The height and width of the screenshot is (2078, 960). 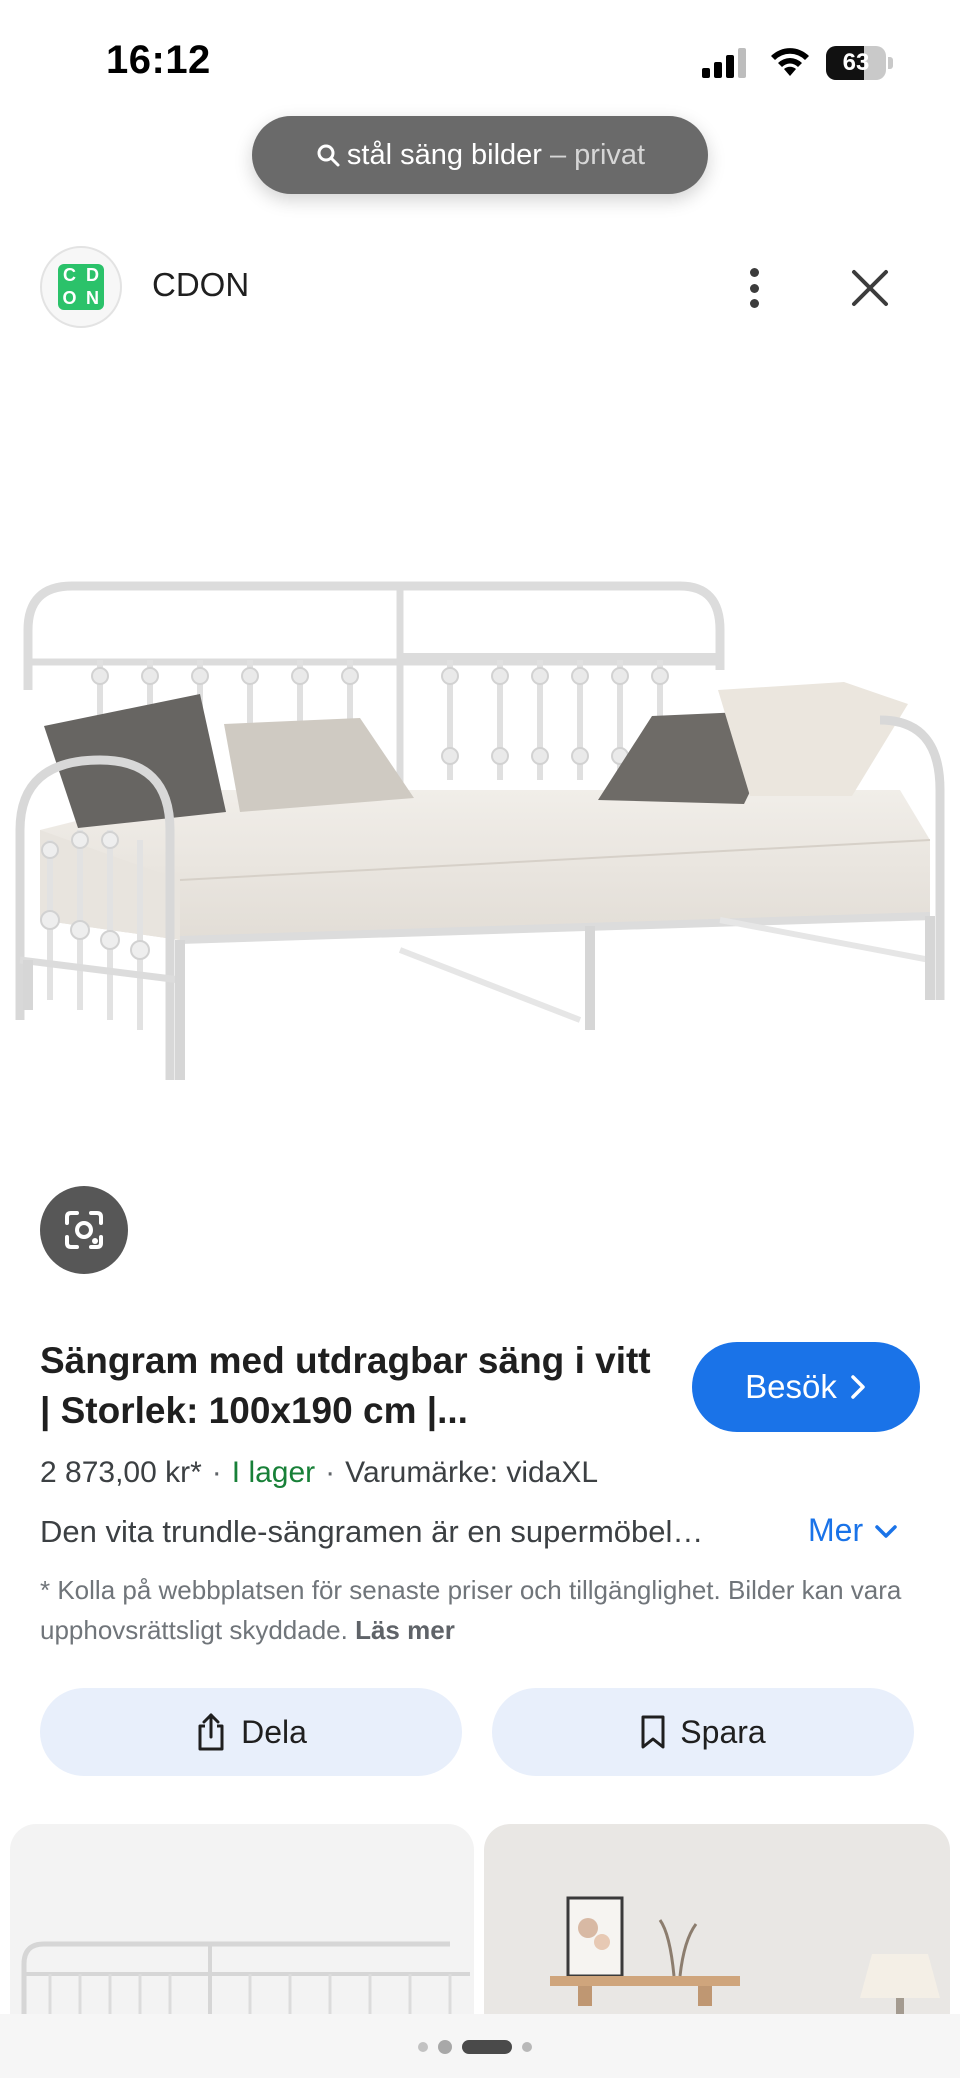 What do you see at coordinates (245, 1977) in the screenshot?
I see `bed-frame-thumbnail` at bounding box center [245, 1977].